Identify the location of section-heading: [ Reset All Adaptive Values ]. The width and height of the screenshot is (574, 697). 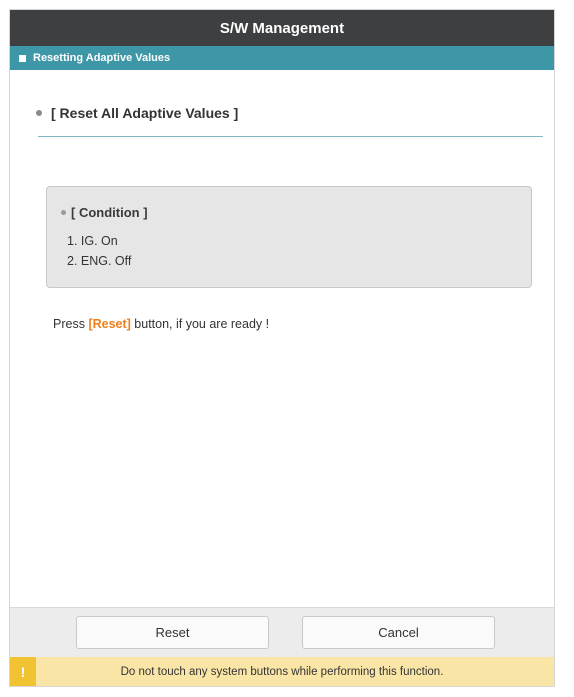
(137, 113).